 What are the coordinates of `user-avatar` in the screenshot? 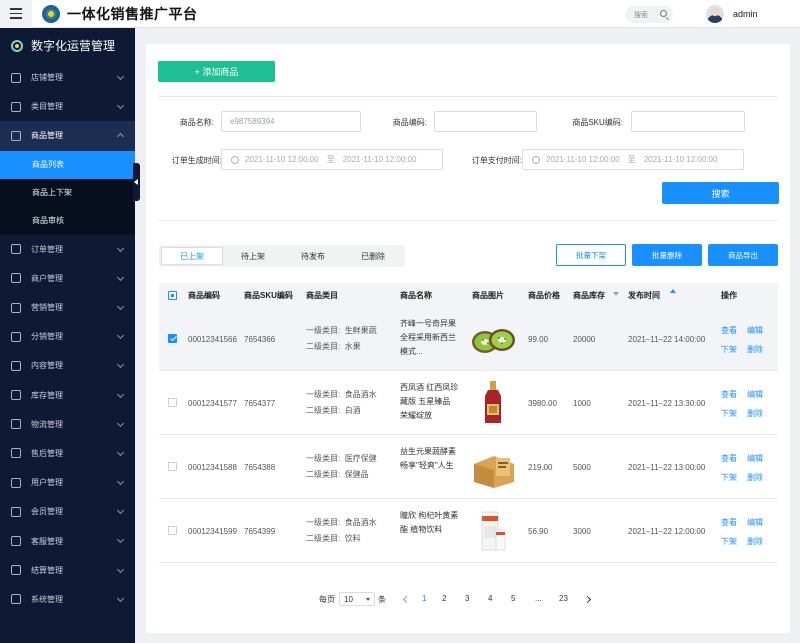 It's located at (715, 14).